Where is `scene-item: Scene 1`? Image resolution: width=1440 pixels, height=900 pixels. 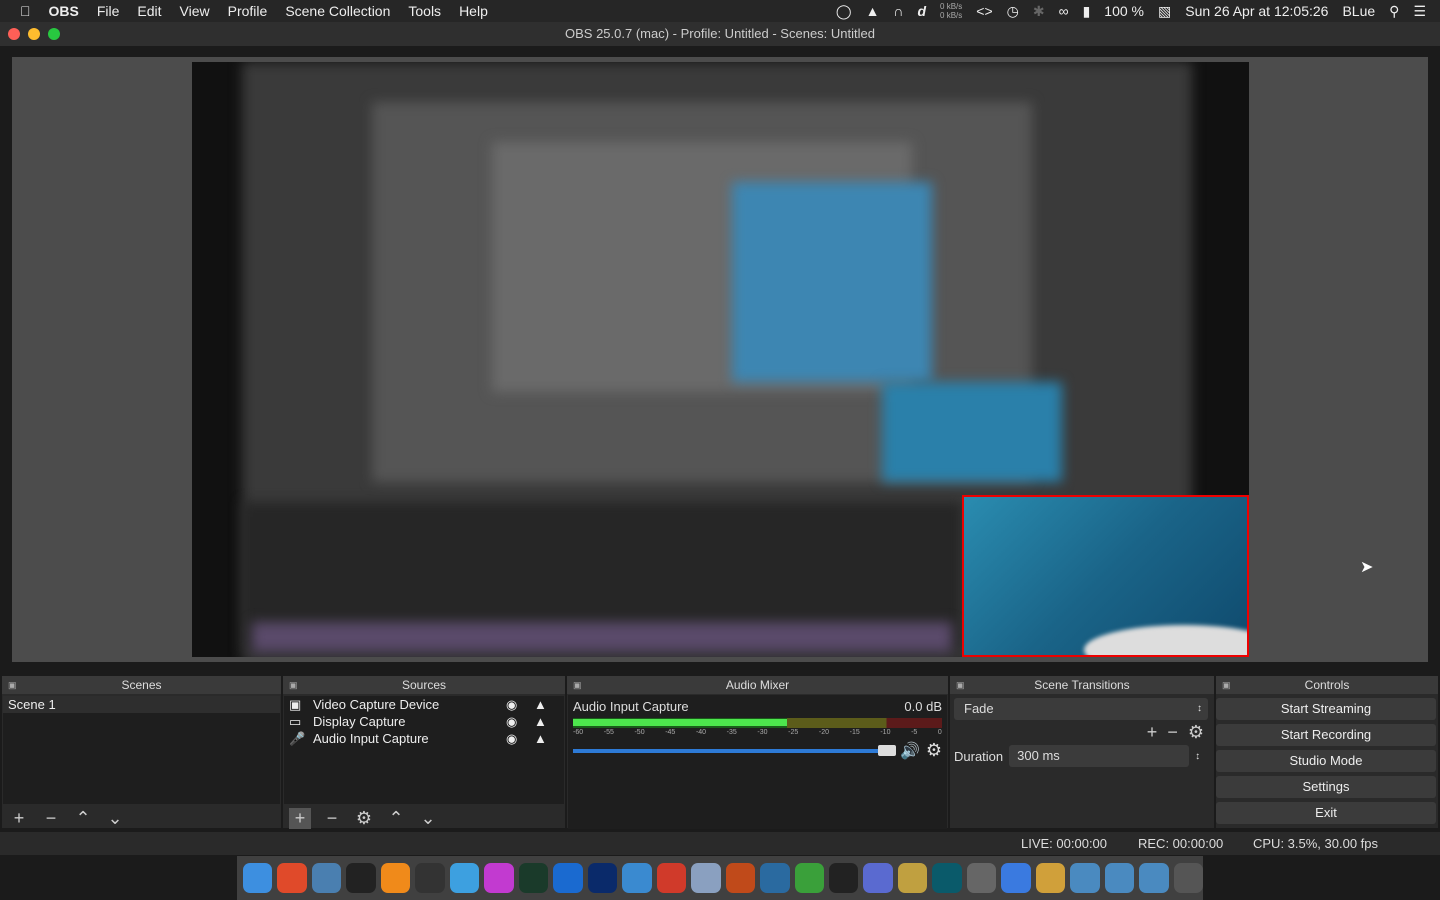
scene-item: Scene 1 is located at coordinates (141, 704).